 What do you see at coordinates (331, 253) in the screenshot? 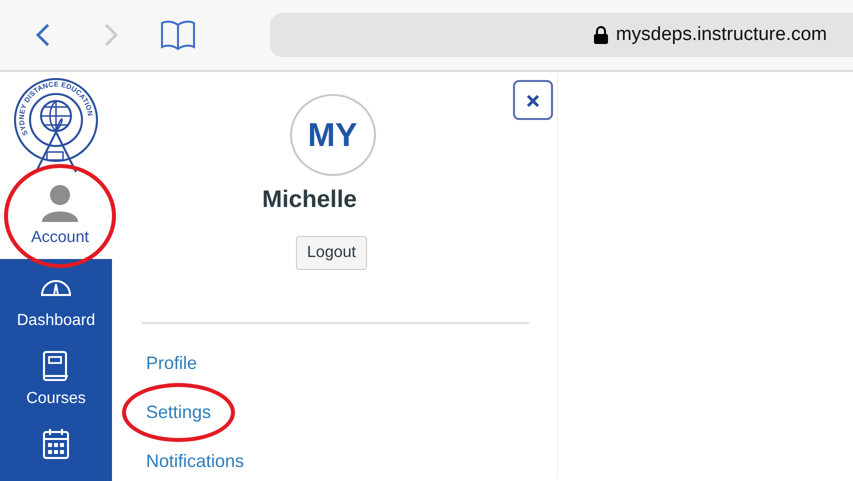
I see `logout-button: Logout` at bounding box center [331, 253].